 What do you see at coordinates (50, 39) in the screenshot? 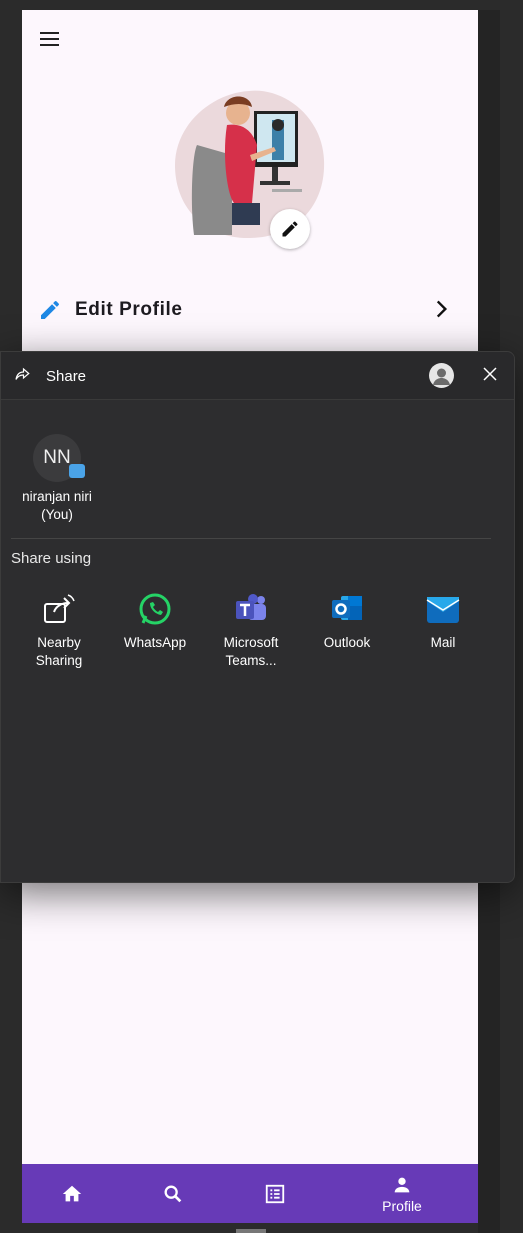
I see `menu-icon` at bounding box center [50, 39].